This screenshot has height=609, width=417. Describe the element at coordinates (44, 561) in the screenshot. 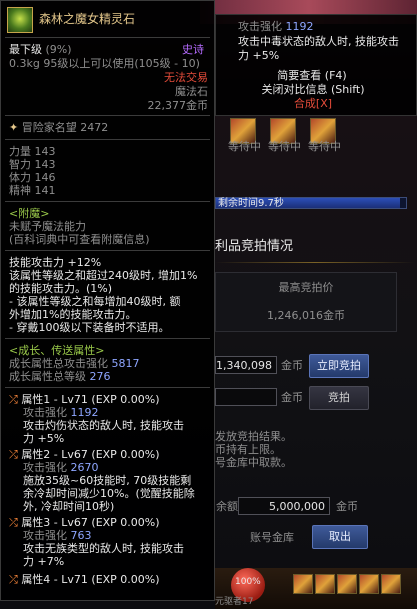

I see `attr-desc: 力 +7%` at that location.